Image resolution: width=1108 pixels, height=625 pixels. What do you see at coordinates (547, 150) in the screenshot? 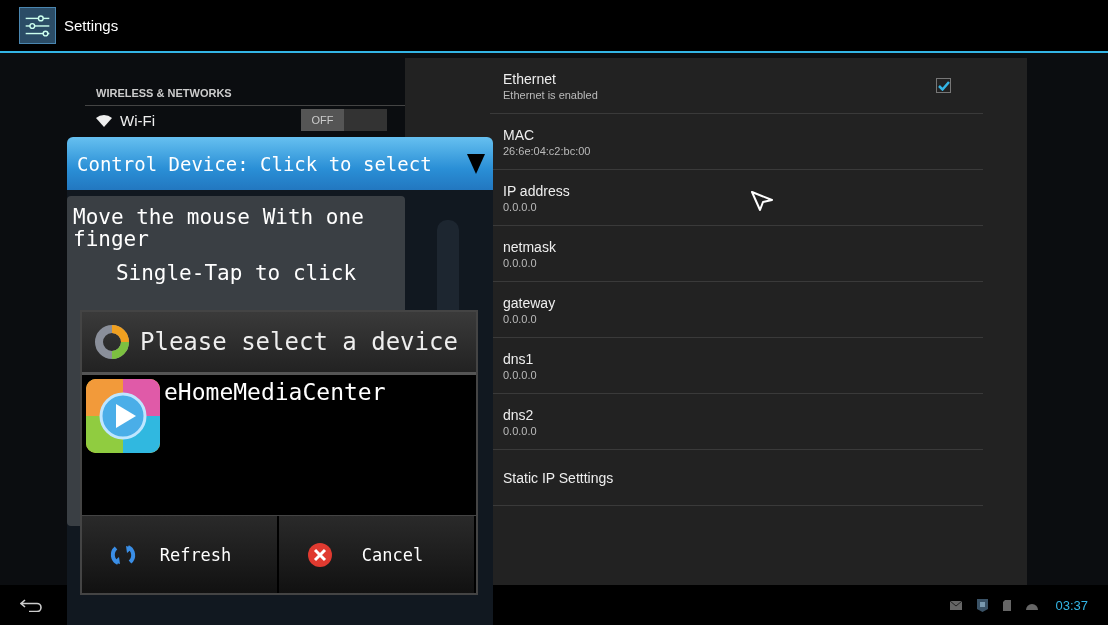
I see `setting-summary: 26:6e:04:c2:bc:00` at bounding box center [547, 150].